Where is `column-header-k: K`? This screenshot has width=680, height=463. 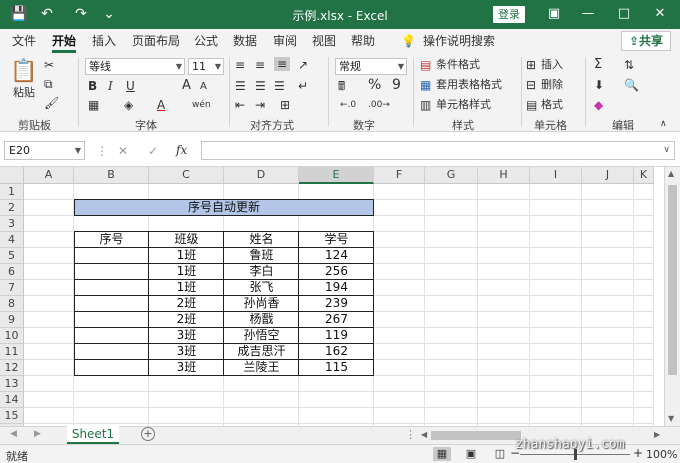
column-header-k: K is located at coordinates (644, 175).